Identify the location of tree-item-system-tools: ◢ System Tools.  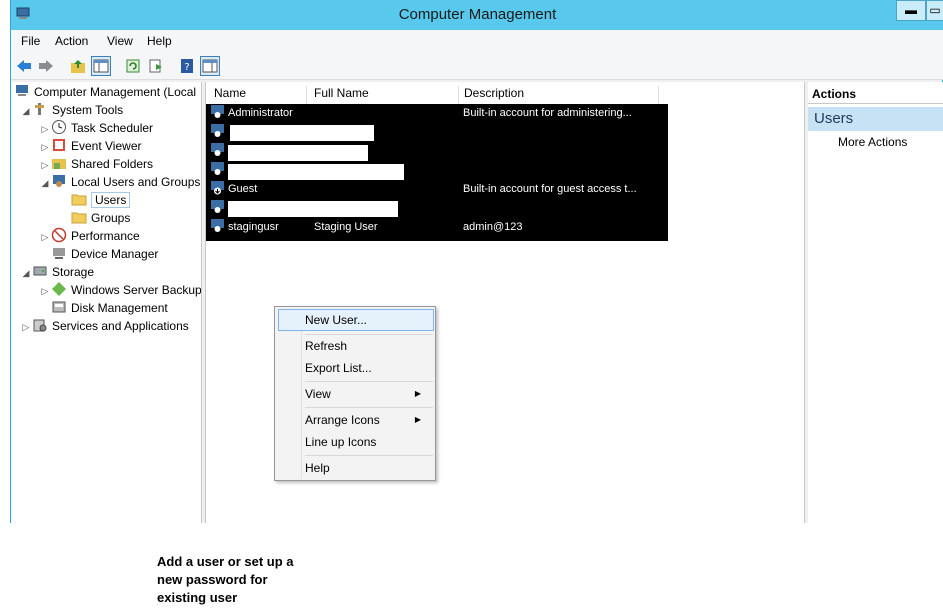
(71, 110).